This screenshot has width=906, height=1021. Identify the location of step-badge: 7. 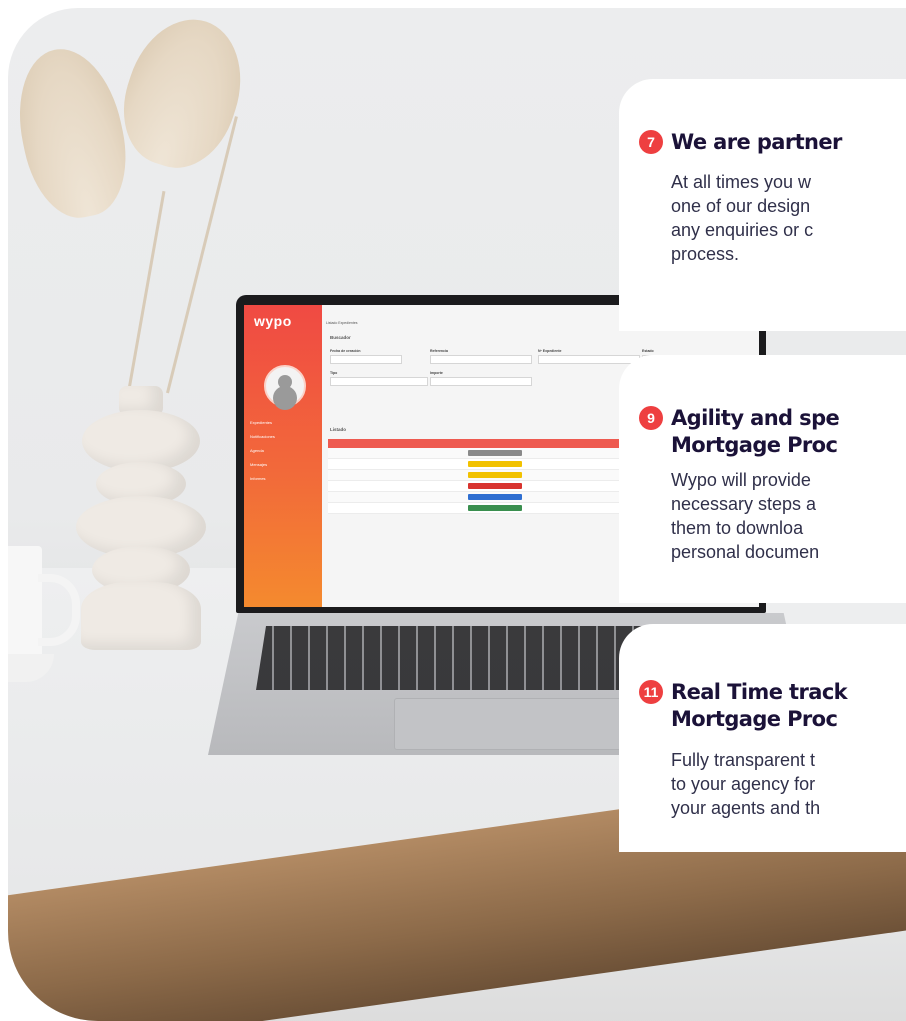
(651, 142).